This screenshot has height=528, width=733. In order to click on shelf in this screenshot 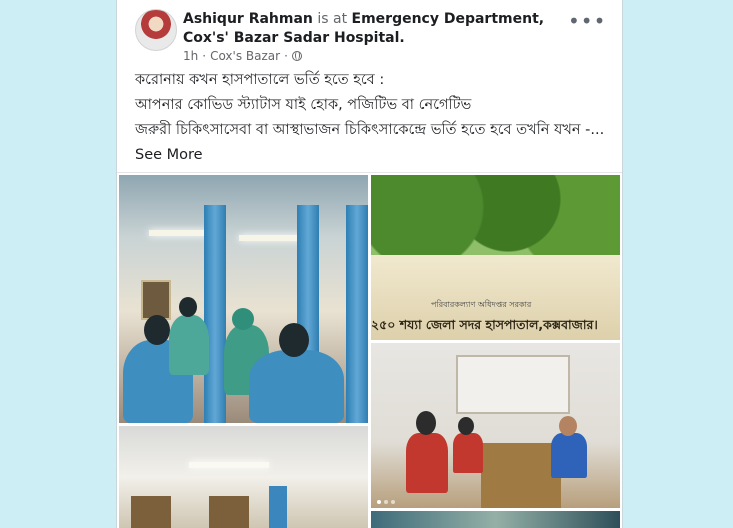, I will do `click(513, 384)`.